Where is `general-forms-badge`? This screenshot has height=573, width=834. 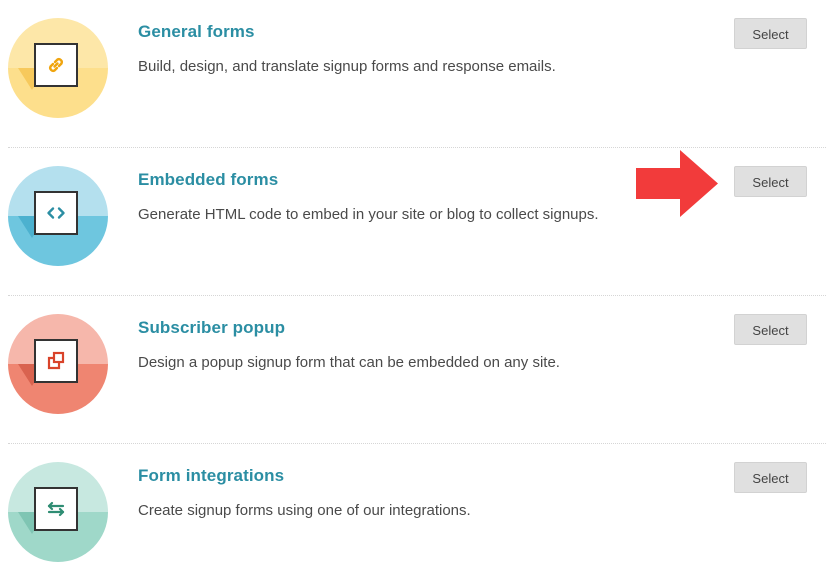
general-forms-badge is located at coordinates (58, 68).